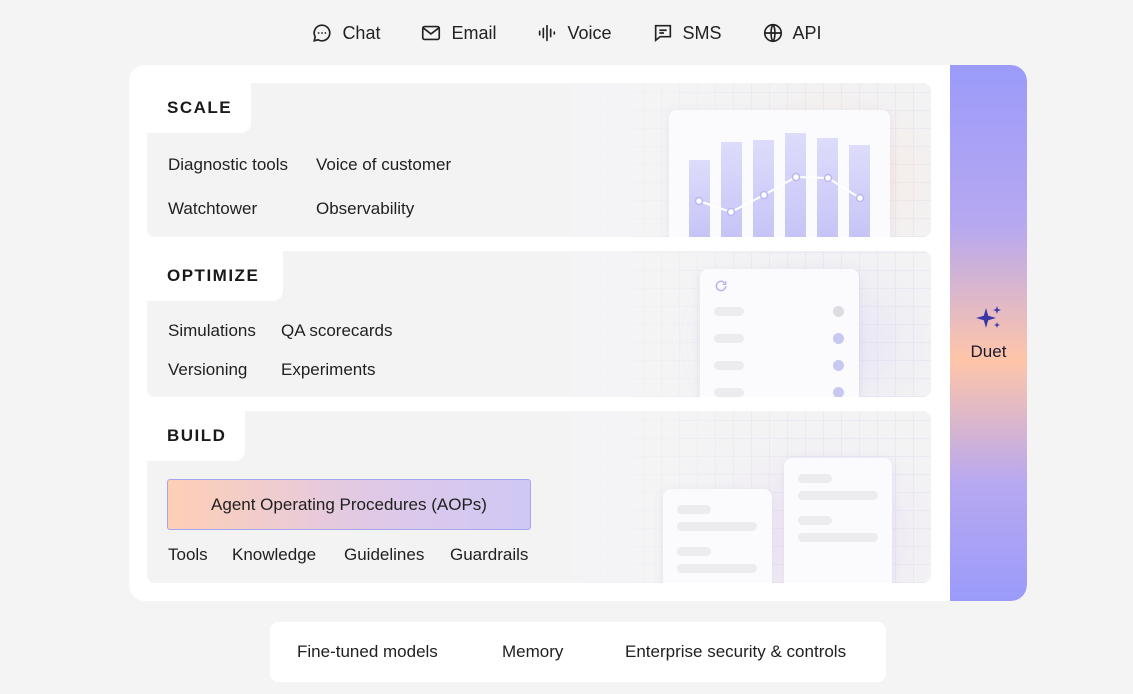 This screenshot has height=694, width=1133. What do you see at coordinates (188, 554) in the screenshot?
I see `feature-tools: Tools` at bounding box center [188, 554].